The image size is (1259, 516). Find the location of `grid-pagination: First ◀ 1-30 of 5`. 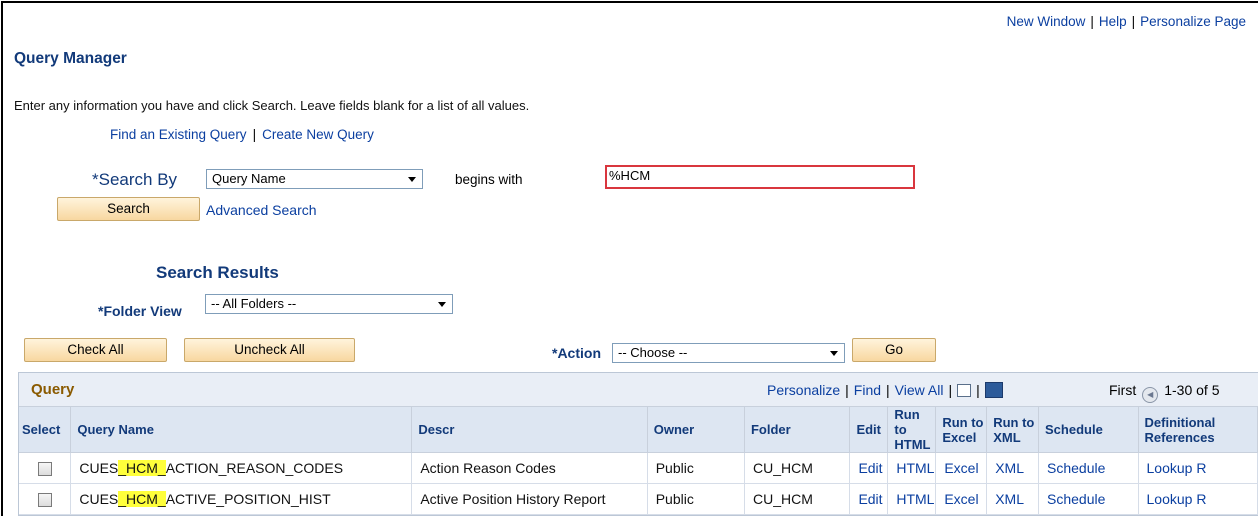

grid-pagination: First ◀ 1-30 of 5 is located at coordinates (1164, 392).